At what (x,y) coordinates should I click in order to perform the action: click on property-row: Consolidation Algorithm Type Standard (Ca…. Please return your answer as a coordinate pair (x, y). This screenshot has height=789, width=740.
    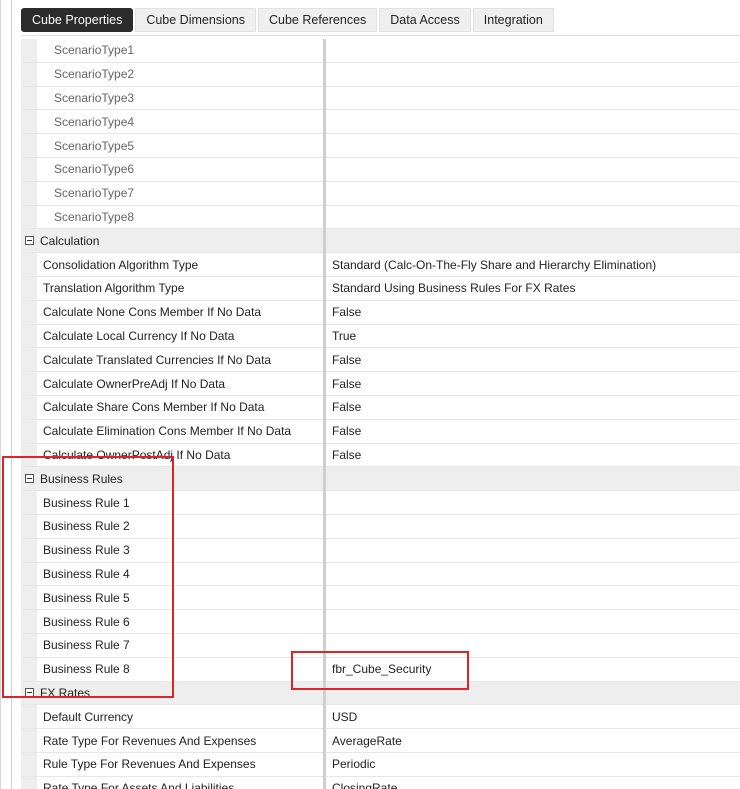
    Looking at the image, I should click on (380, 265).